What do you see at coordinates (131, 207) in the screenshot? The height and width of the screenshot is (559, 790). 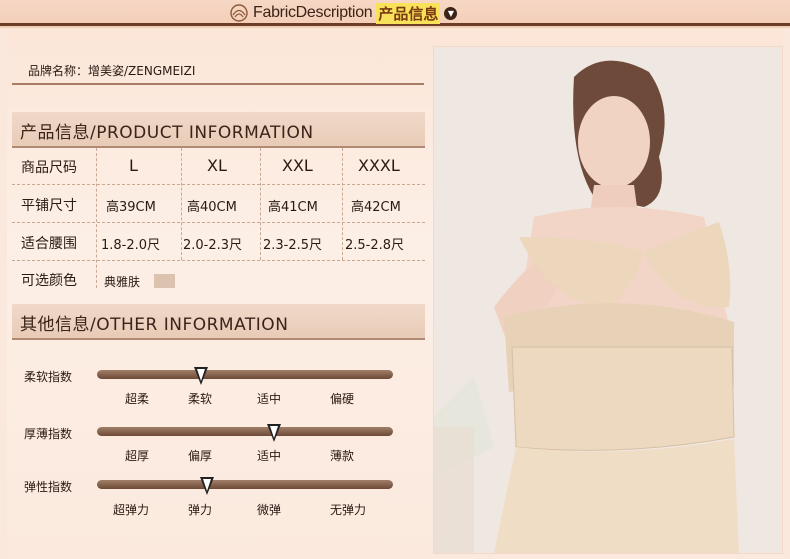 I see `size-value: 高39CM` at bounding box center [131, 207].